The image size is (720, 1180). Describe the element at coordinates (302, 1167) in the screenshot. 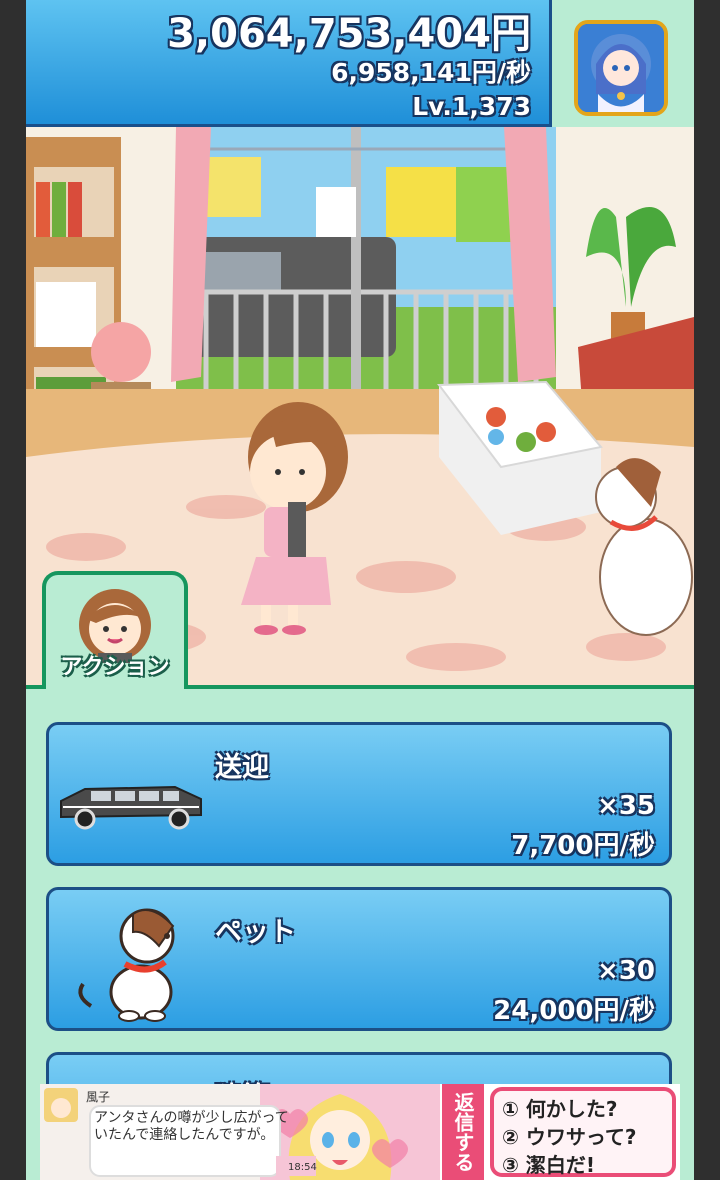

I see `ad-time: 18:54` at that location.